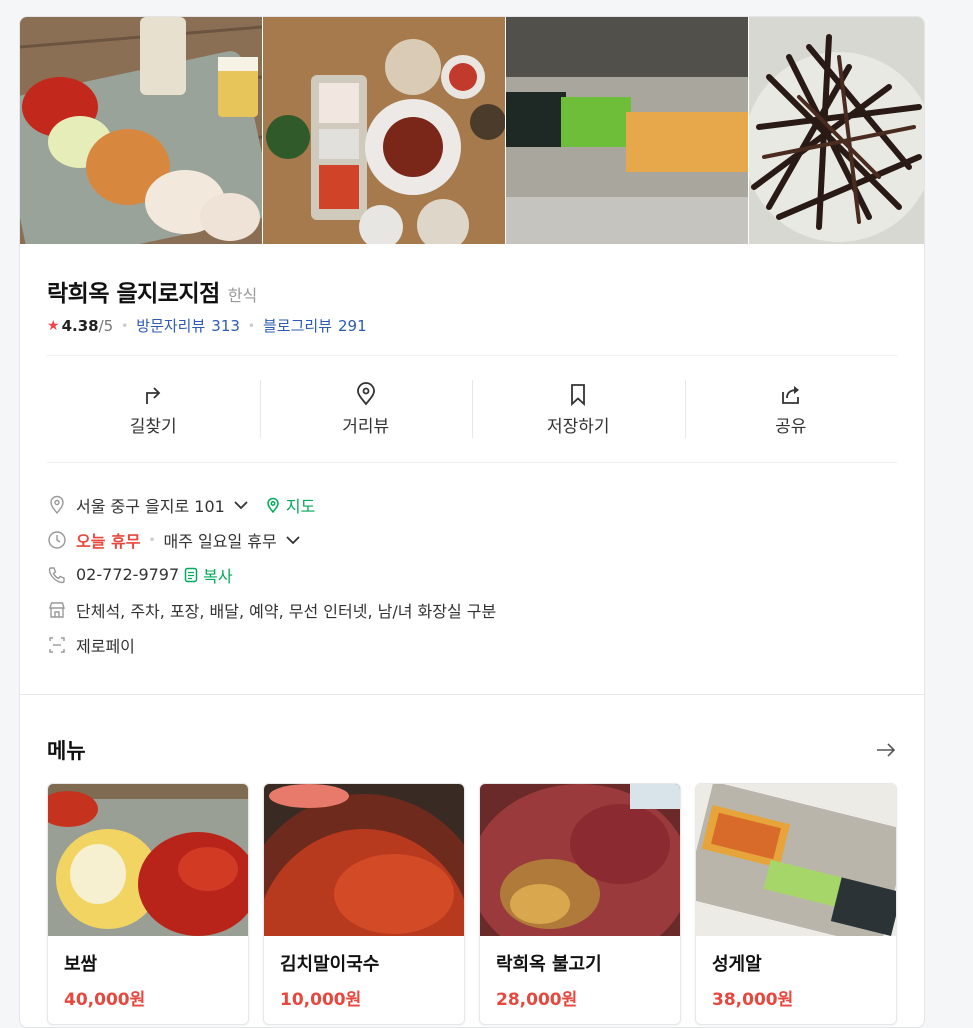  Describe the element at coordinates (128, 574) in the screenshot. I see `phone-number: 02-772-9797` at that location.